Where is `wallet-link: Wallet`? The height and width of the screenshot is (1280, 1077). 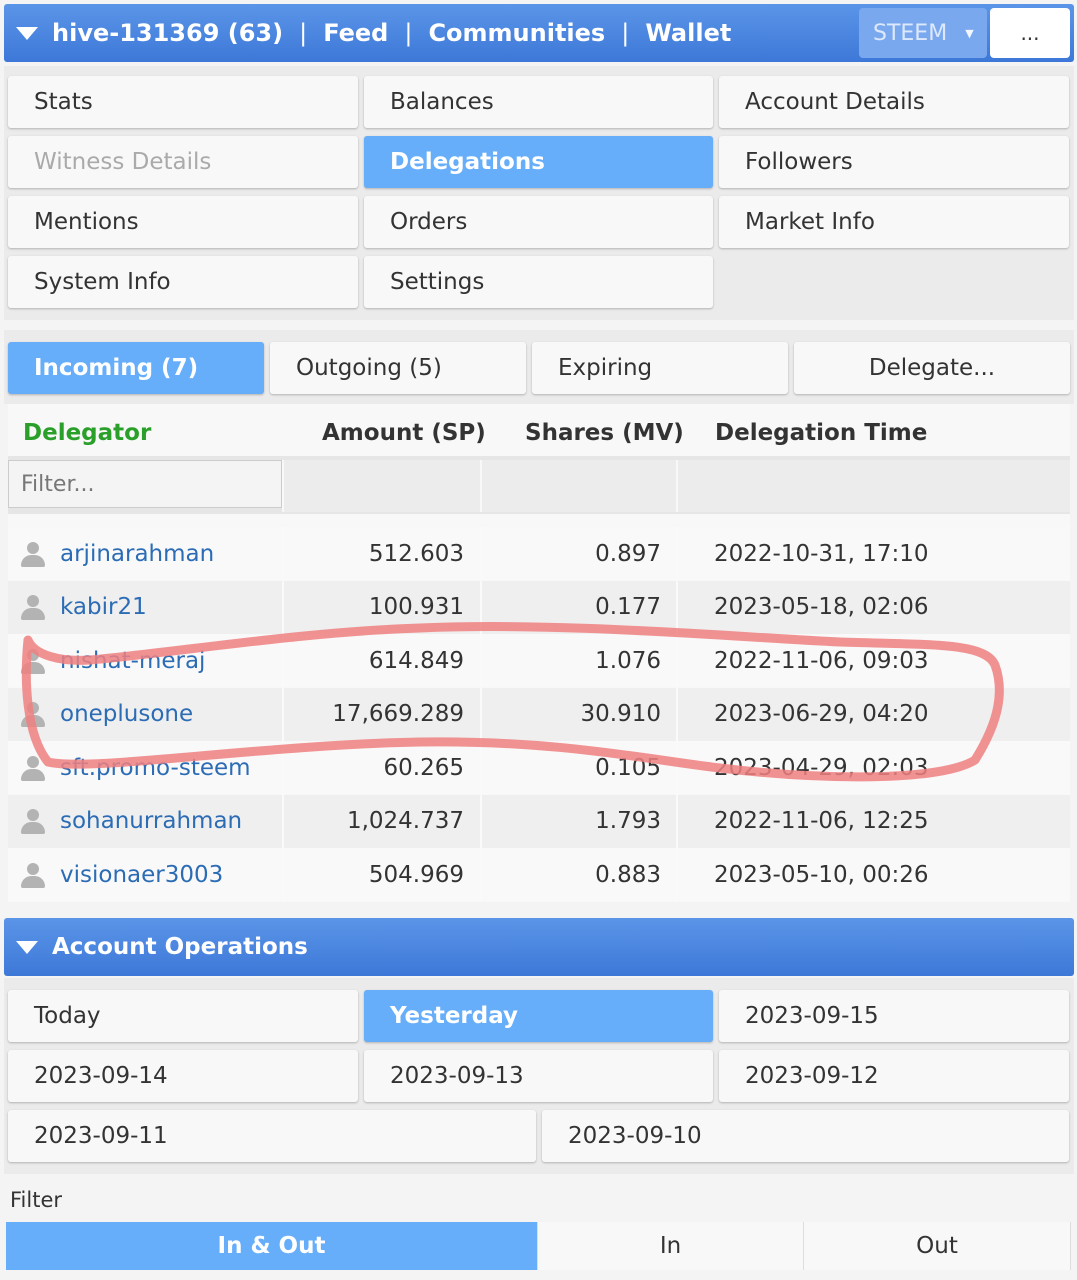
wallet-link: Wallet is located at coordinates (688, 33).